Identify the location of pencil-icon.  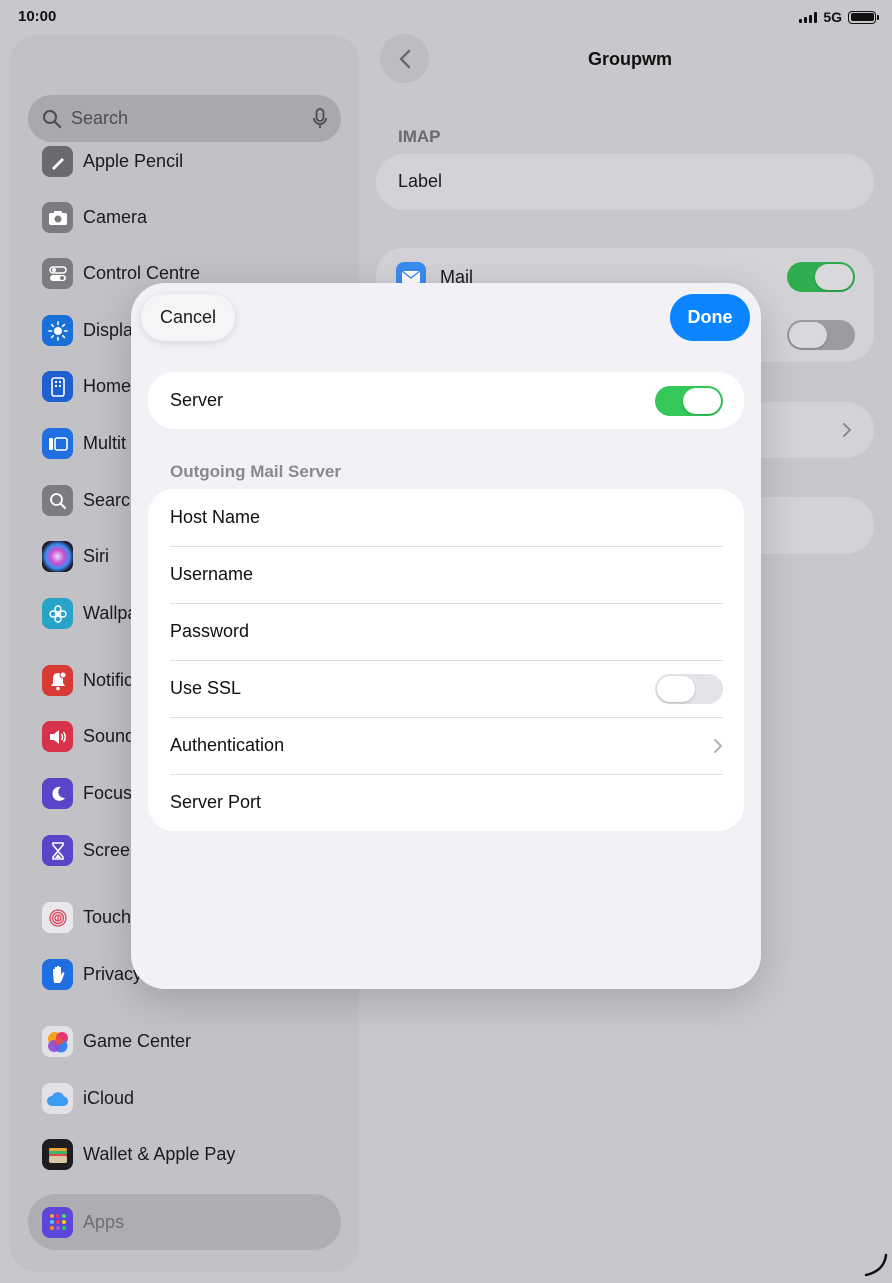
(57, 161).